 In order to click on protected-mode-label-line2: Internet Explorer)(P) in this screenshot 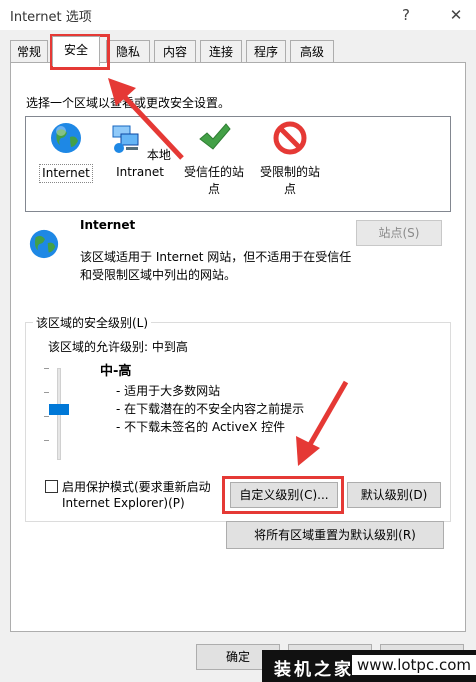, I will do `click(123, 503)`.